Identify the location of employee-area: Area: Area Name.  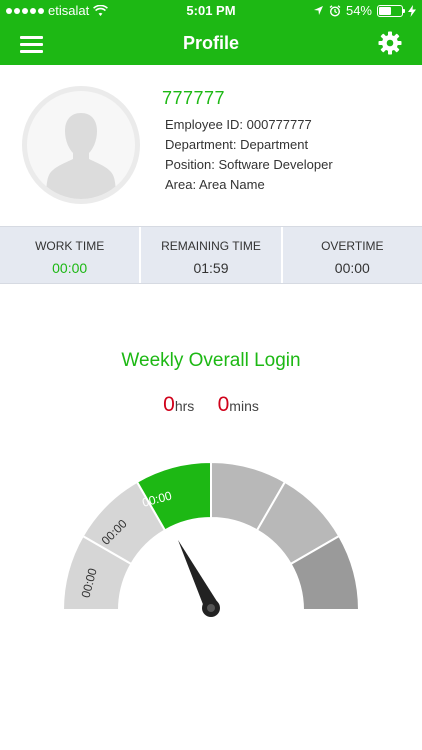
(215, 184).